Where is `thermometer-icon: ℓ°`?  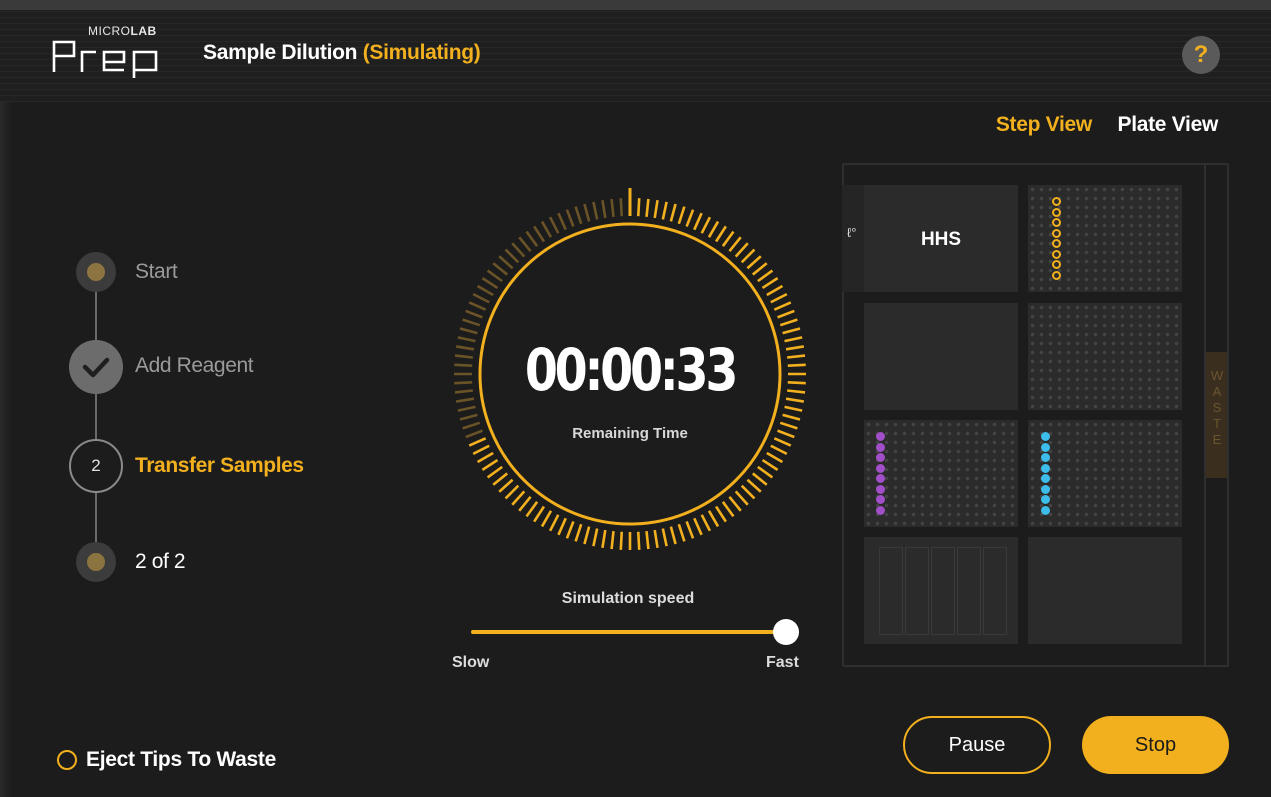
thermometer-icon: ℓ° is located at coordinates (852, 232).